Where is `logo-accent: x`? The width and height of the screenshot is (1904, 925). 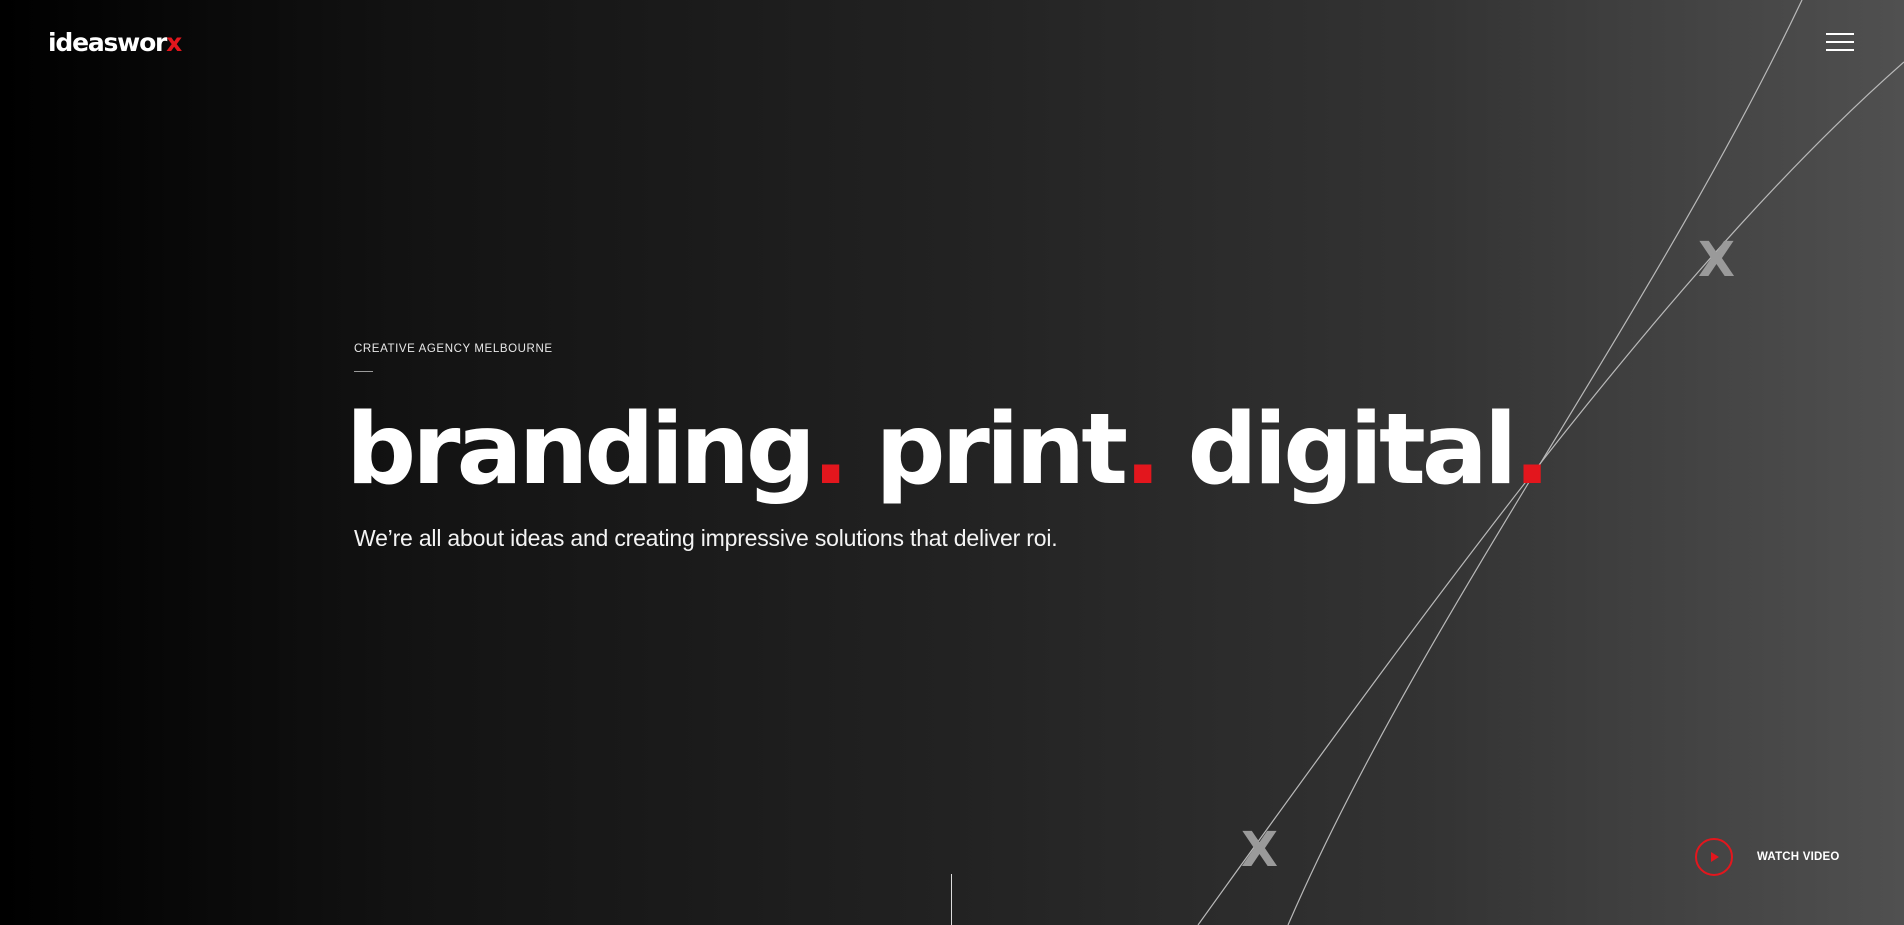 logo-accent: x is located at coordinates (174, 42).